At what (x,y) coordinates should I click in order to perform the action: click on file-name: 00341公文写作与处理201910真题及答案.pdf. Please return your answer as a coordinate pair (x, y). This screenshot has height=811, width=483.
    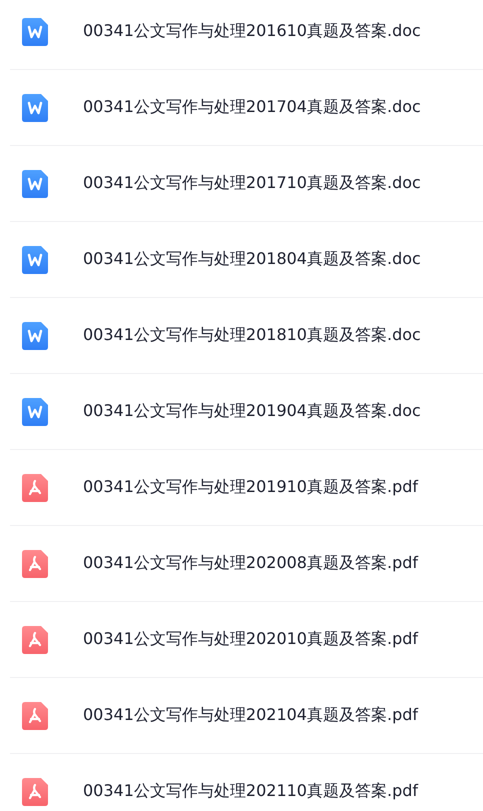
    Looking at the image, I should click on (250, 487).